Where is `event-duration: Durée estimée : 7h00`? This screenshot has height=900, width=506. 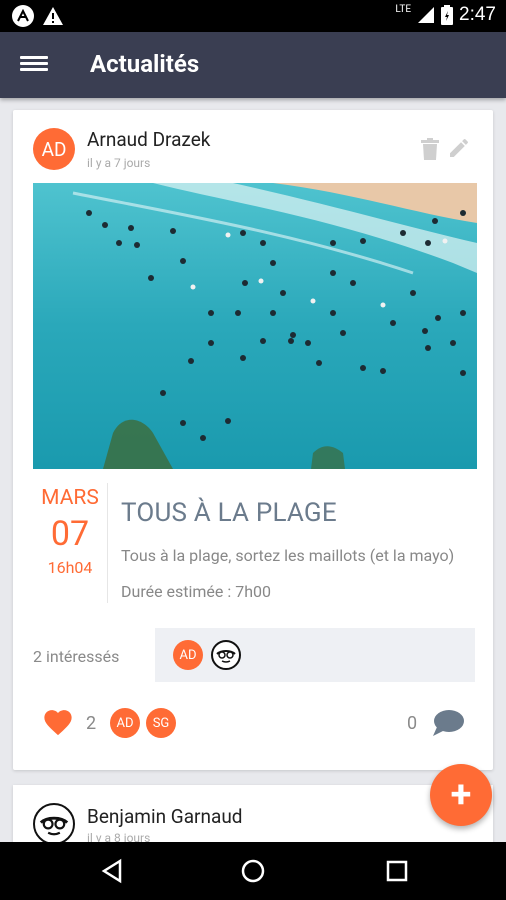
event-duration: Durée estimée : 7h00 is located at coordinates (196, 591).